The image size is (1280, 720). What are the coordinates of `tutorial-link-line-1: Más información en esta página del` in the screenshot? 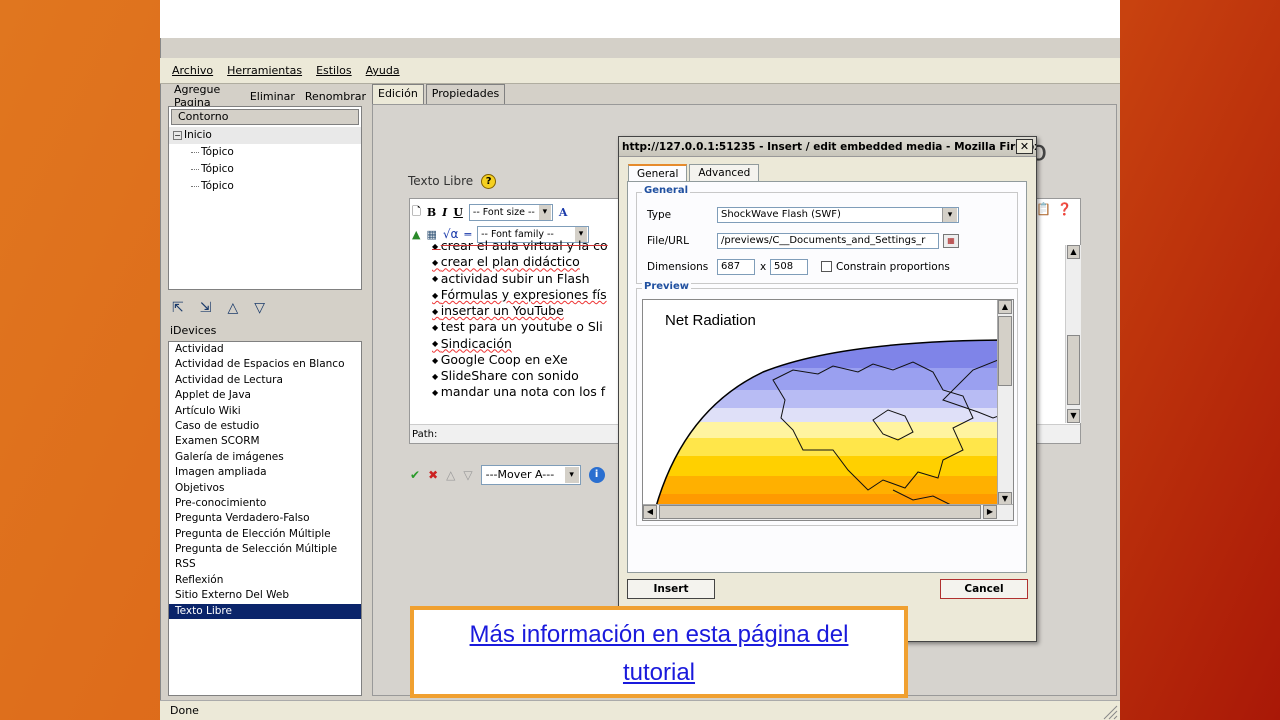 It's located at (659, 634).